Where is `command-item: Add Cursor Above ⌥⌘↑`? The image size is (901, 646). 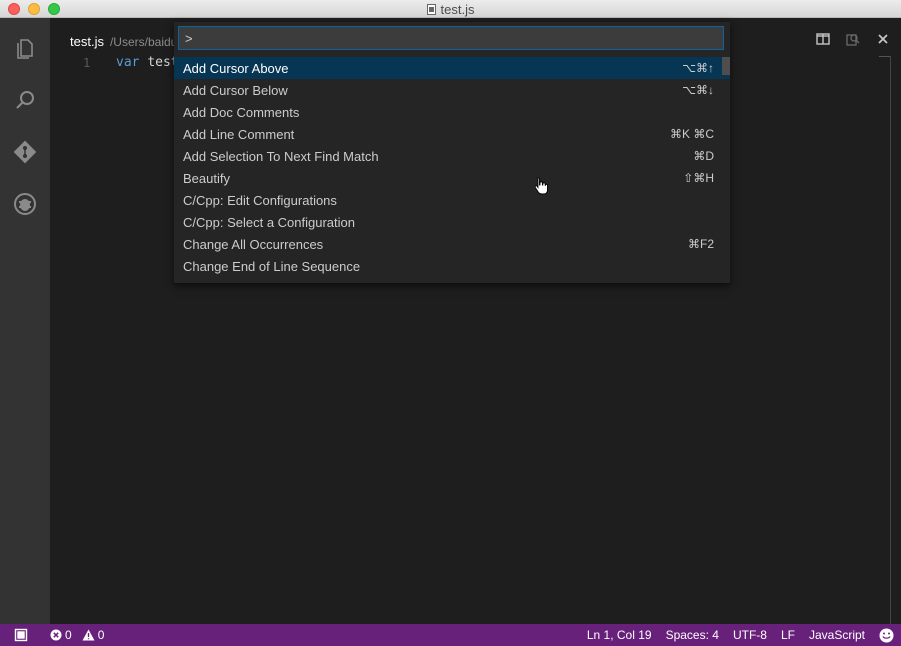
command-item: Add Cursor Above ⌥⌘↑ is located at coordinates (452, 68).